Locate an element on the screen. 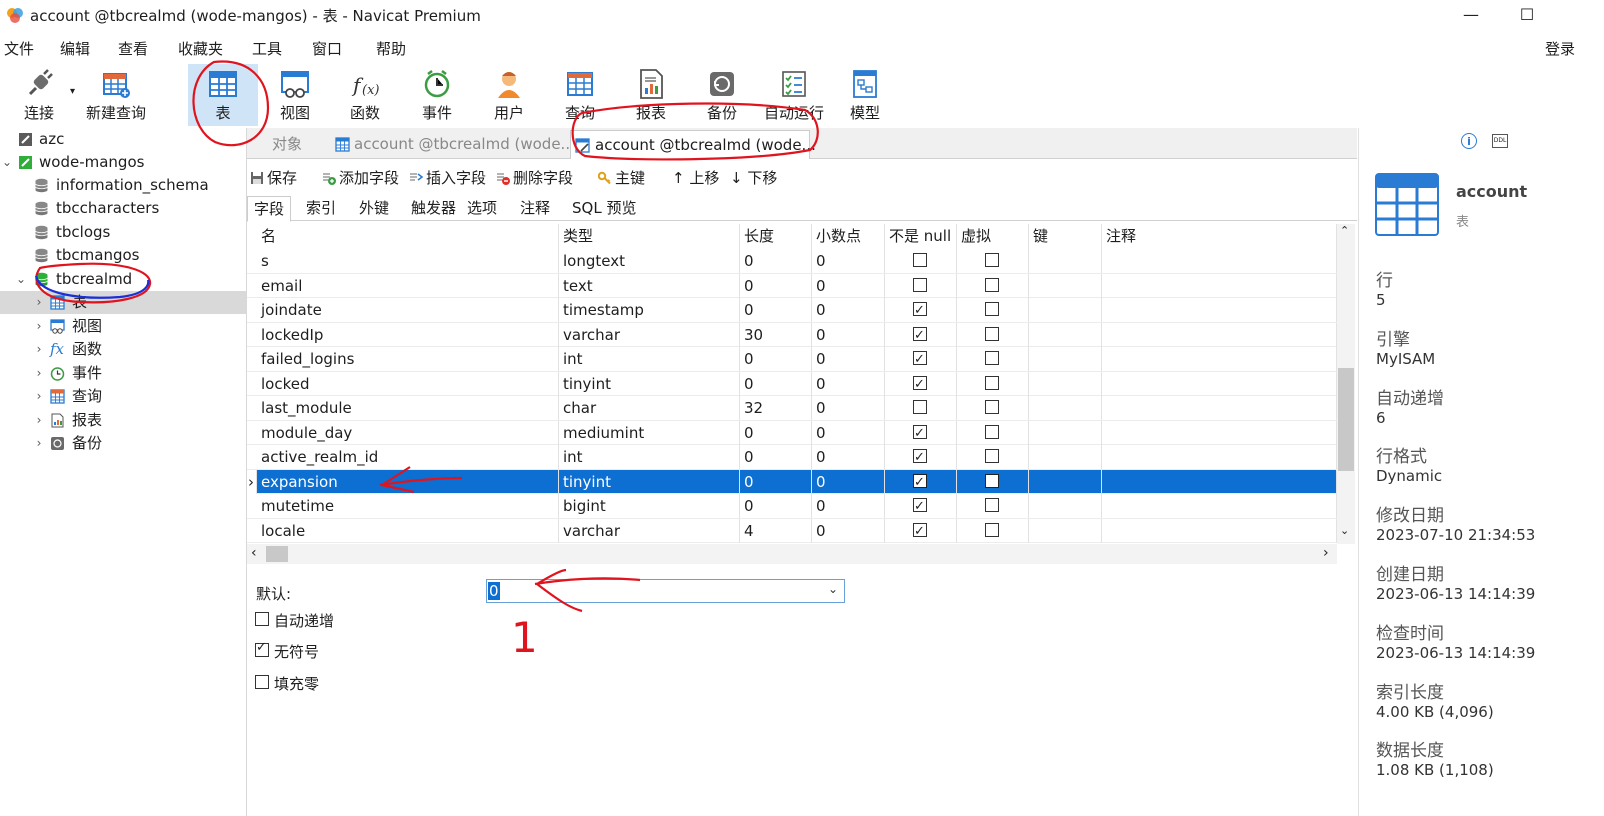  delete-field-button: 删除字段 is located at coordinates (534, 177).